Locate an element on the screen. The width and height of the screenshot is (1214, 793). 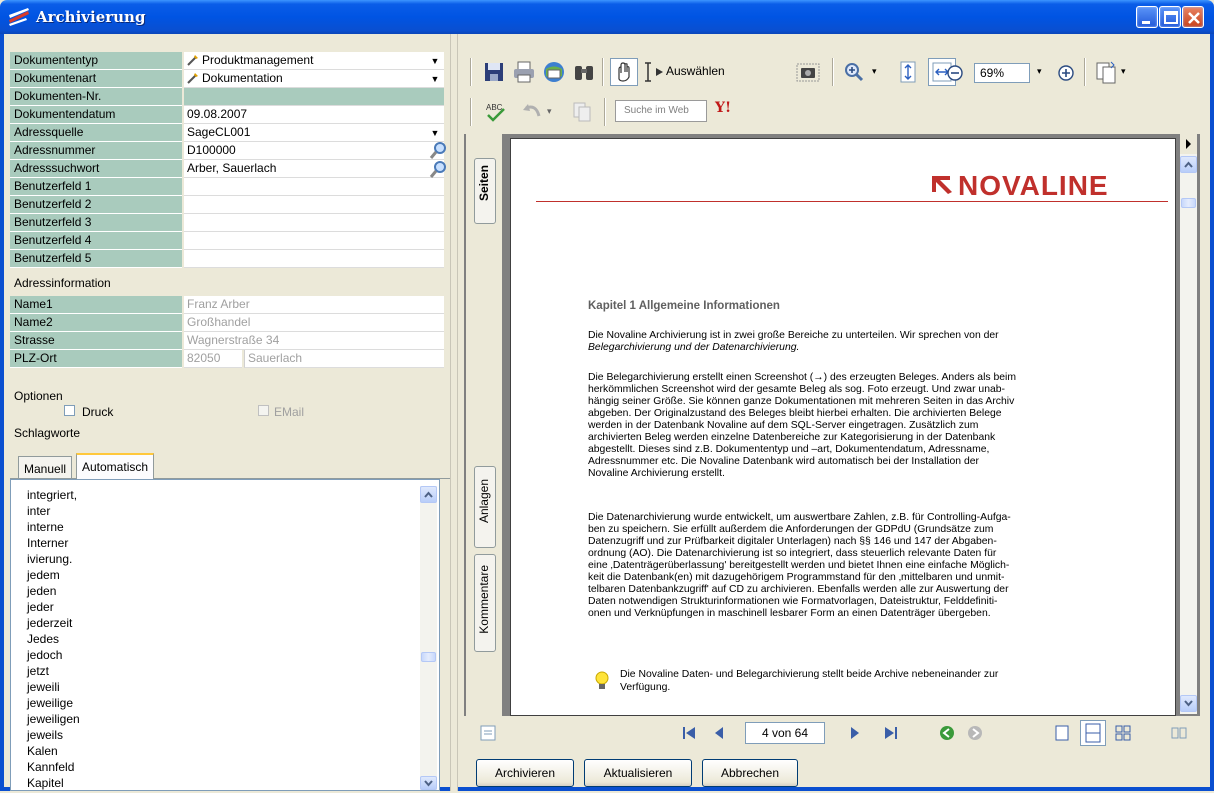
field-row-benutzerfeld-2: Benutzerfeld 2 is located at coordinates (227, 205).